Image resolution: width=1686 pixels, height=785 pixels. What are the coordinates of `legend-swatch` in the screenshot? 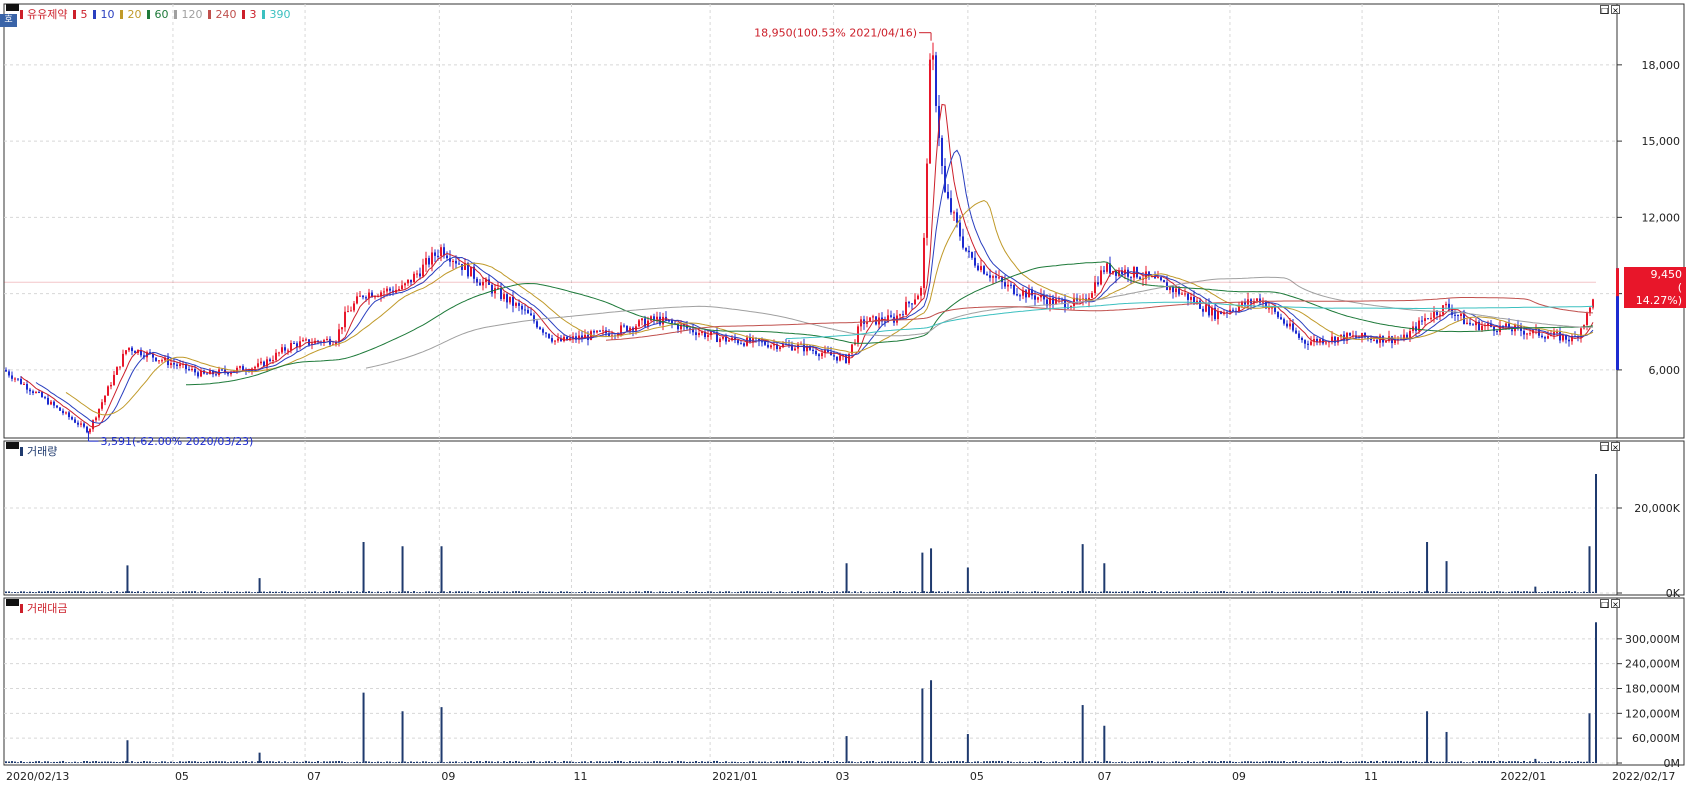 It's located at (149, 14).